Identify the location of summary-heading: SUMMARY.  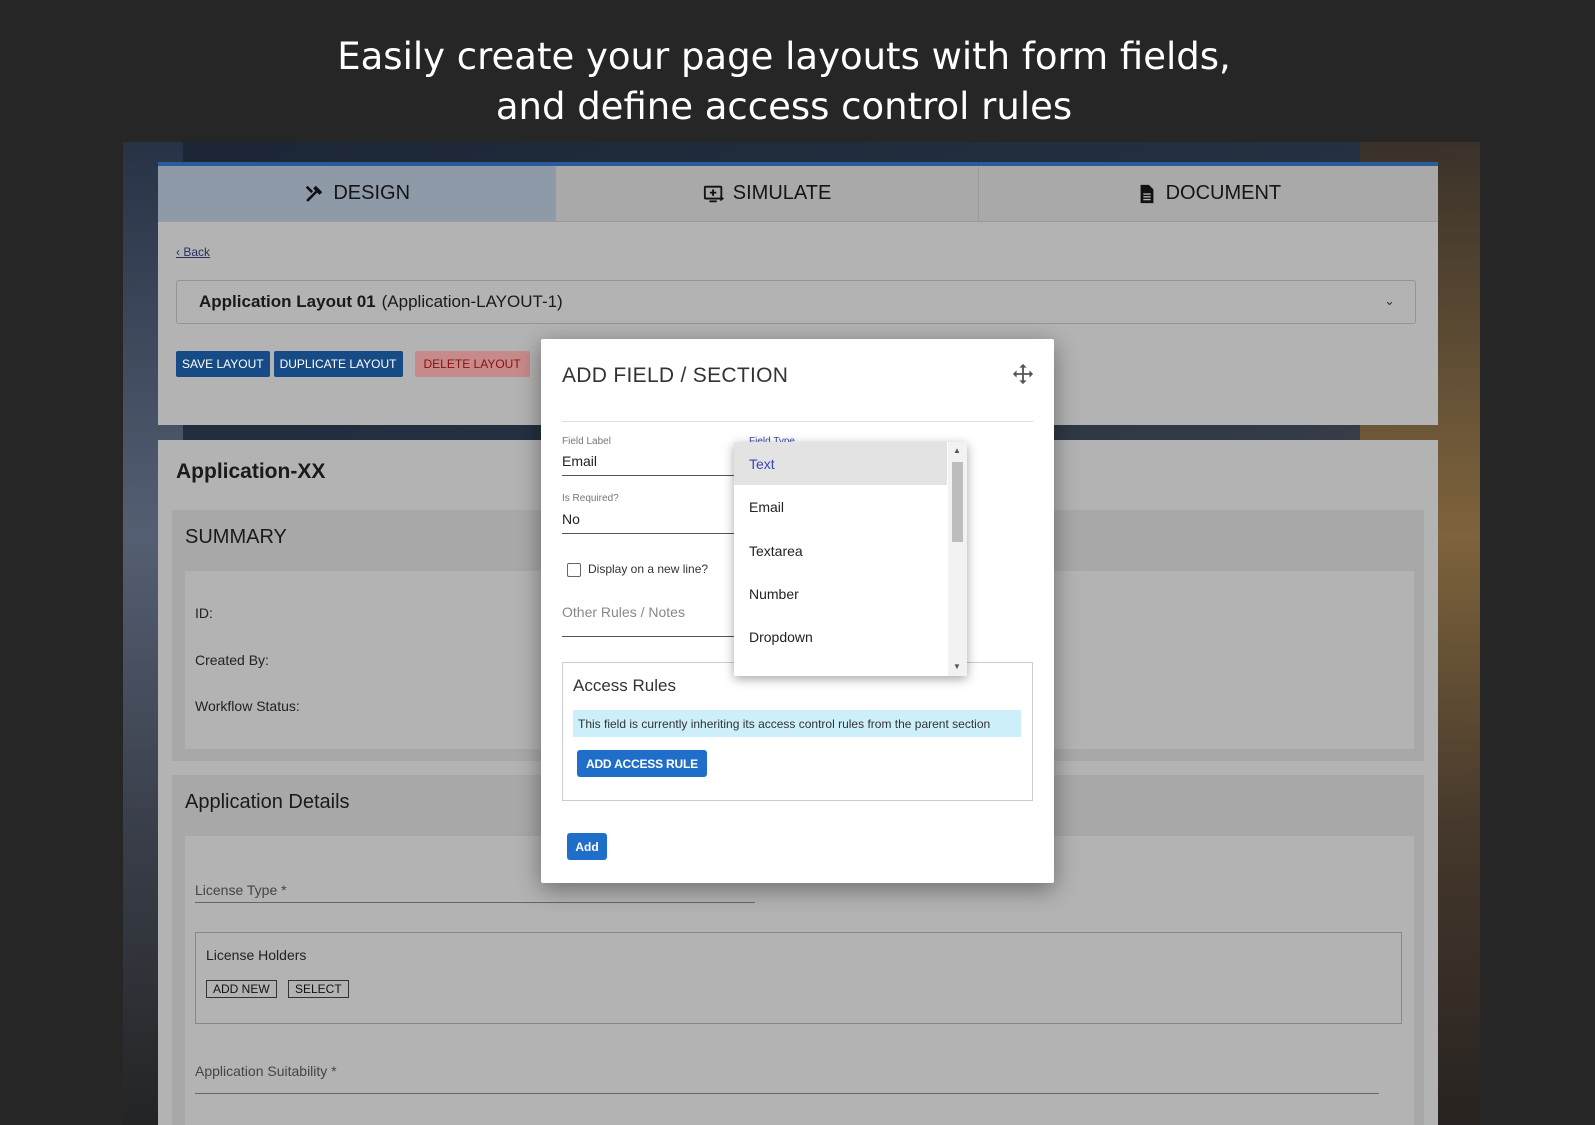
(236, 537).